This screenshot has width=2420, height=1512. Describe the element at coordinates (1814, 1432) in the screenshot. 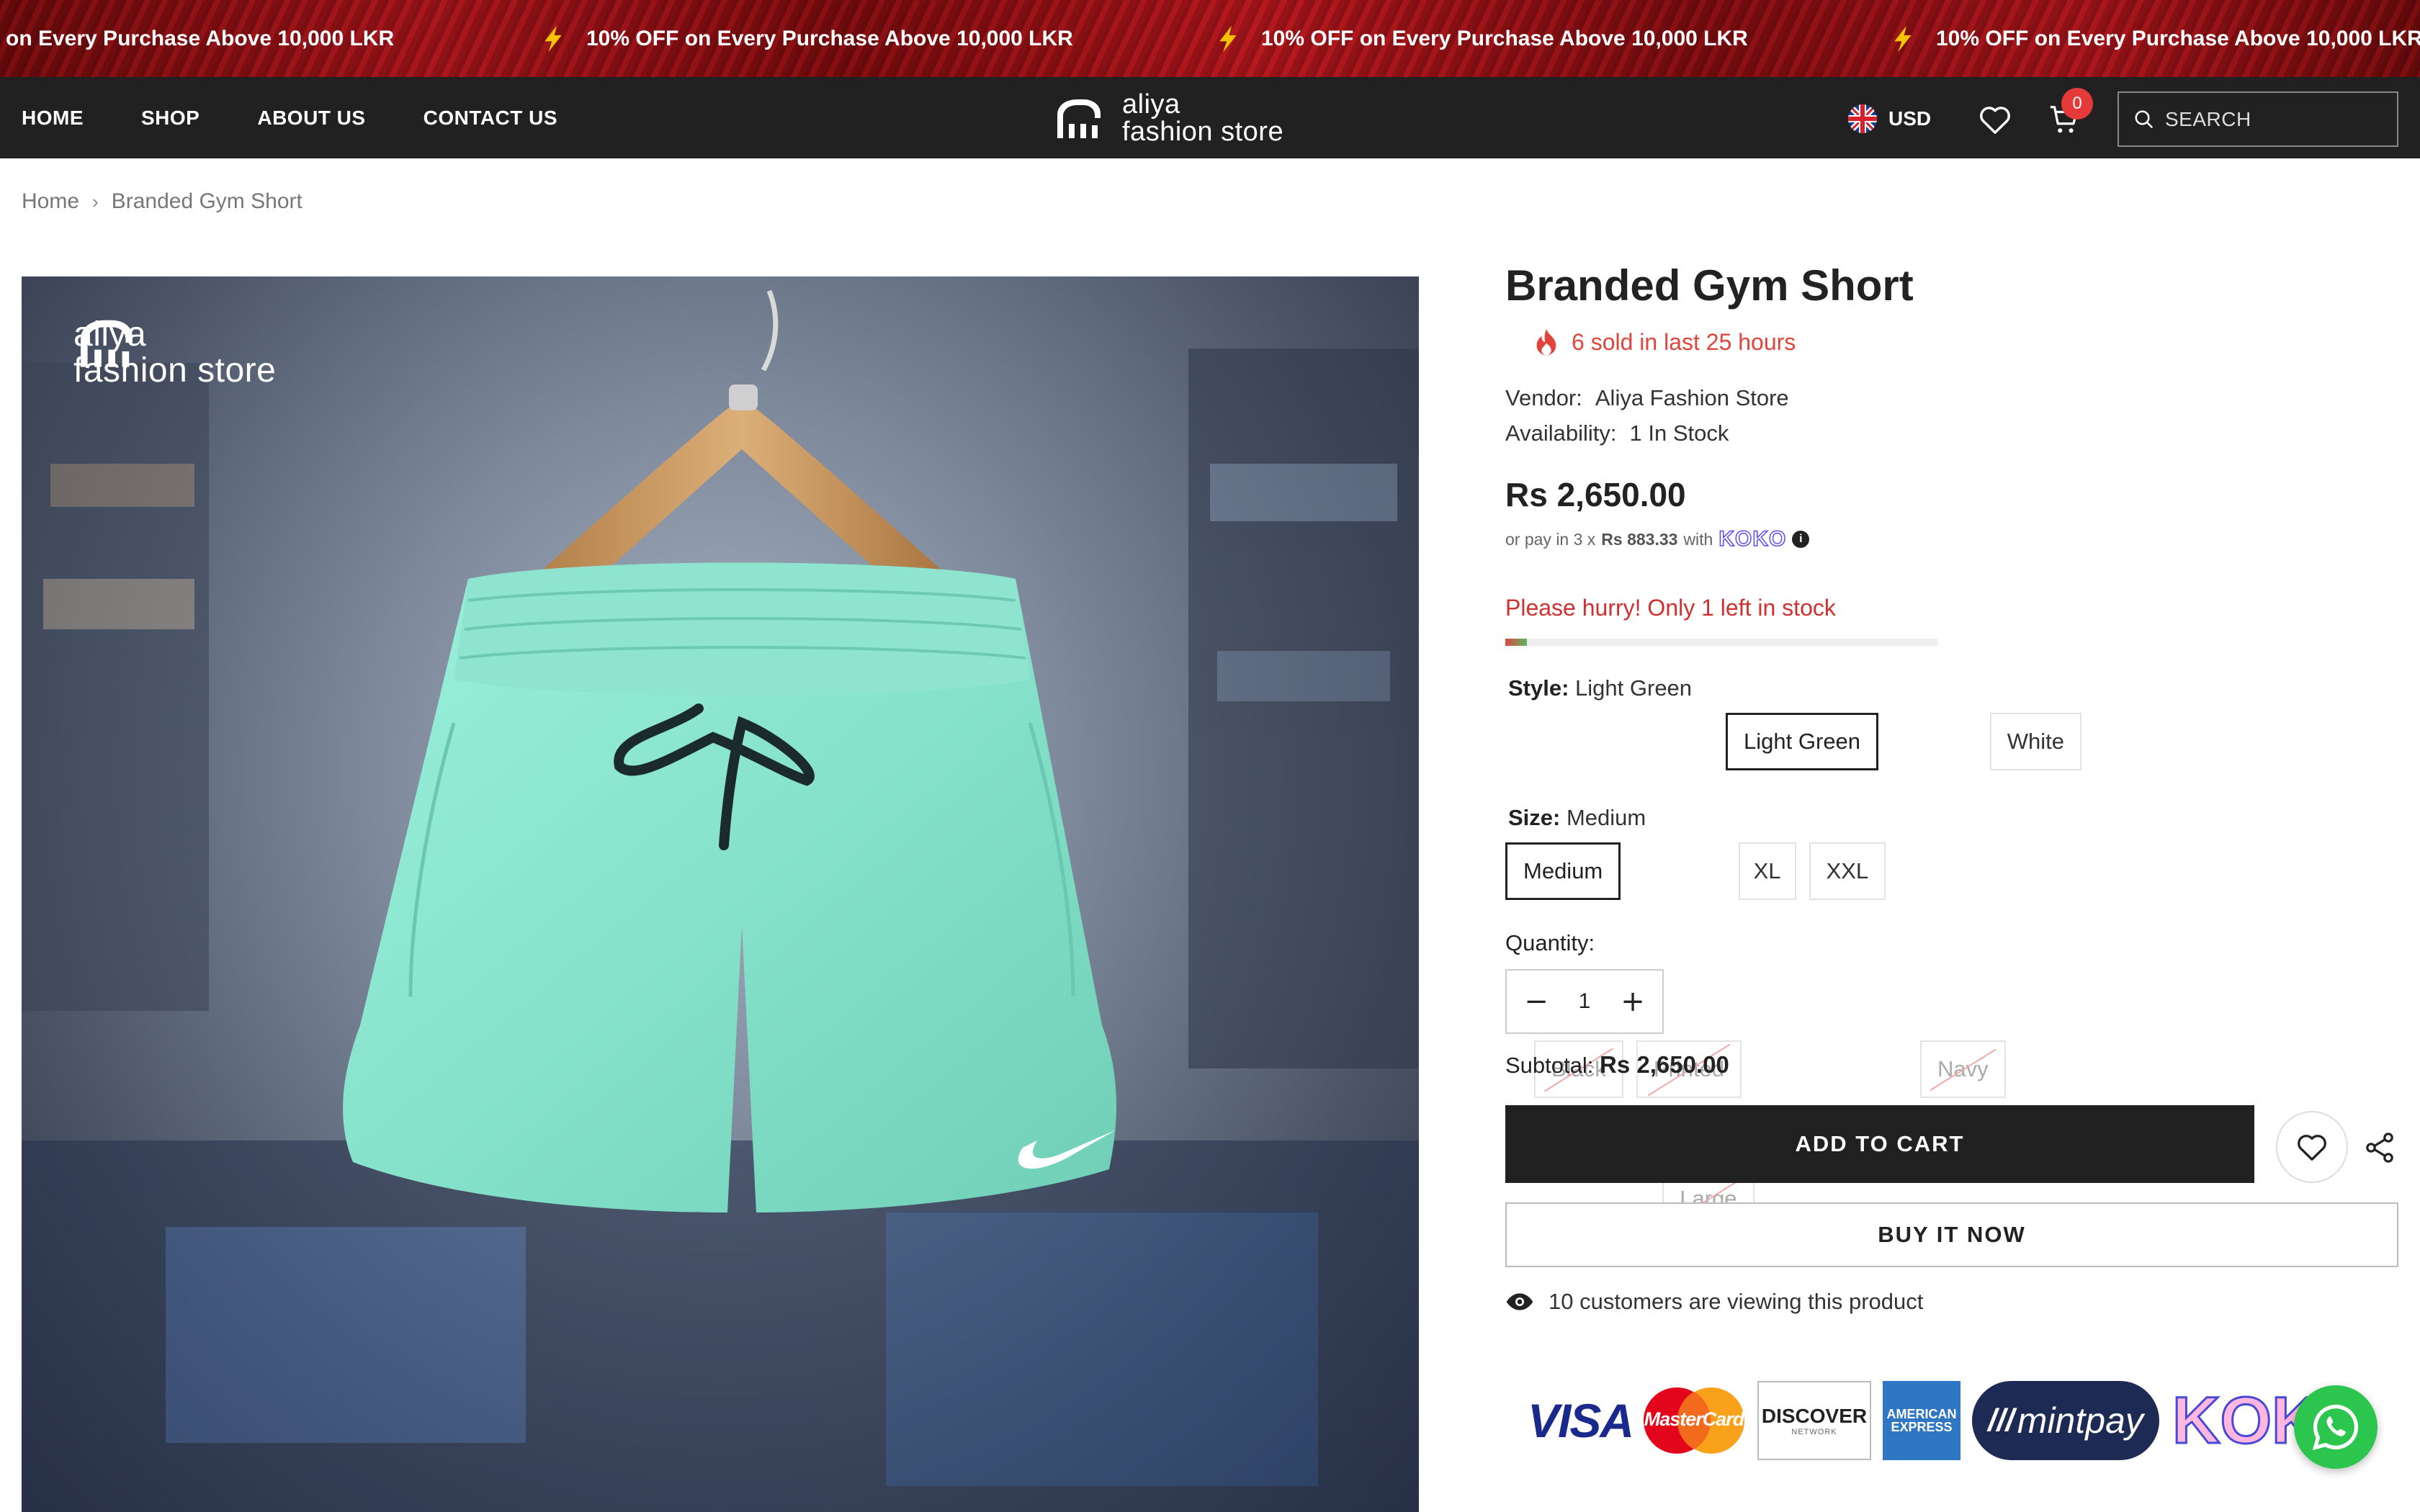

I see `discover-subtext: NETWORK` at that location.